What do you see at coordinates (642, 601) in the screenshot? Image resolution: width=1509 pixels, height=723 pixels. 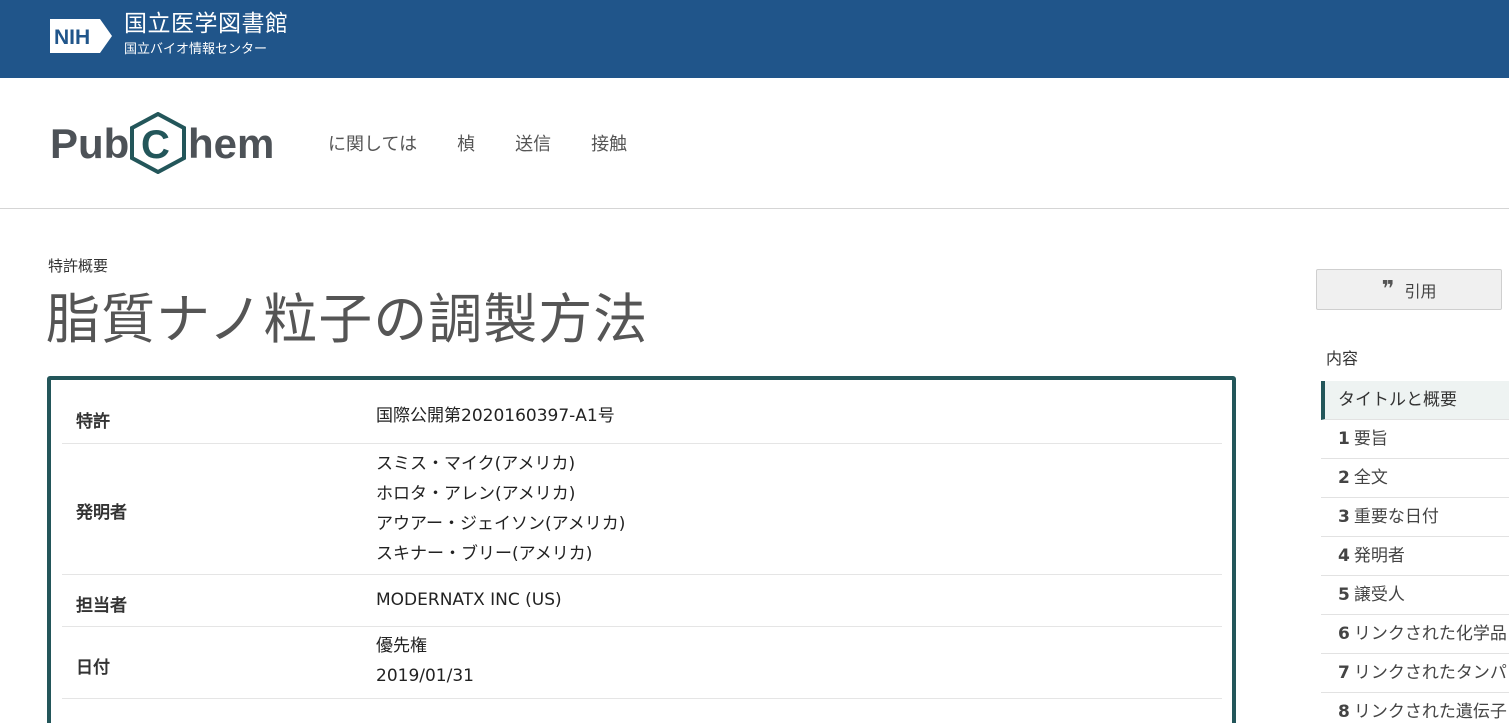 I see `summary-row-assignee: 担当者 MODERNATX INC (US)` at bounding box center [642, 601].